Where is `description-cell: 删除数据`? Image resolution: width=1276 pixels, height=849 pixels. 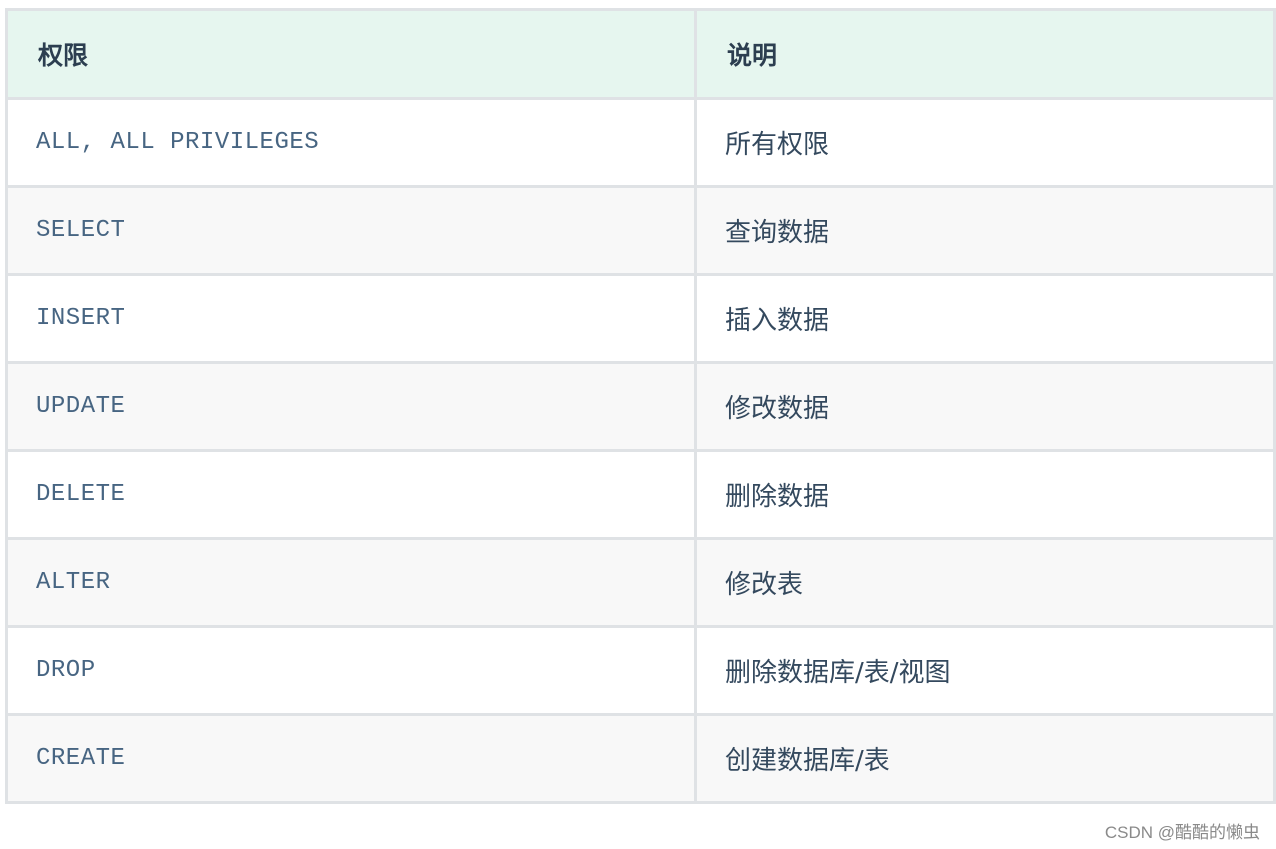 description-cell: 删除数据 is located at coordinates (985, 494).